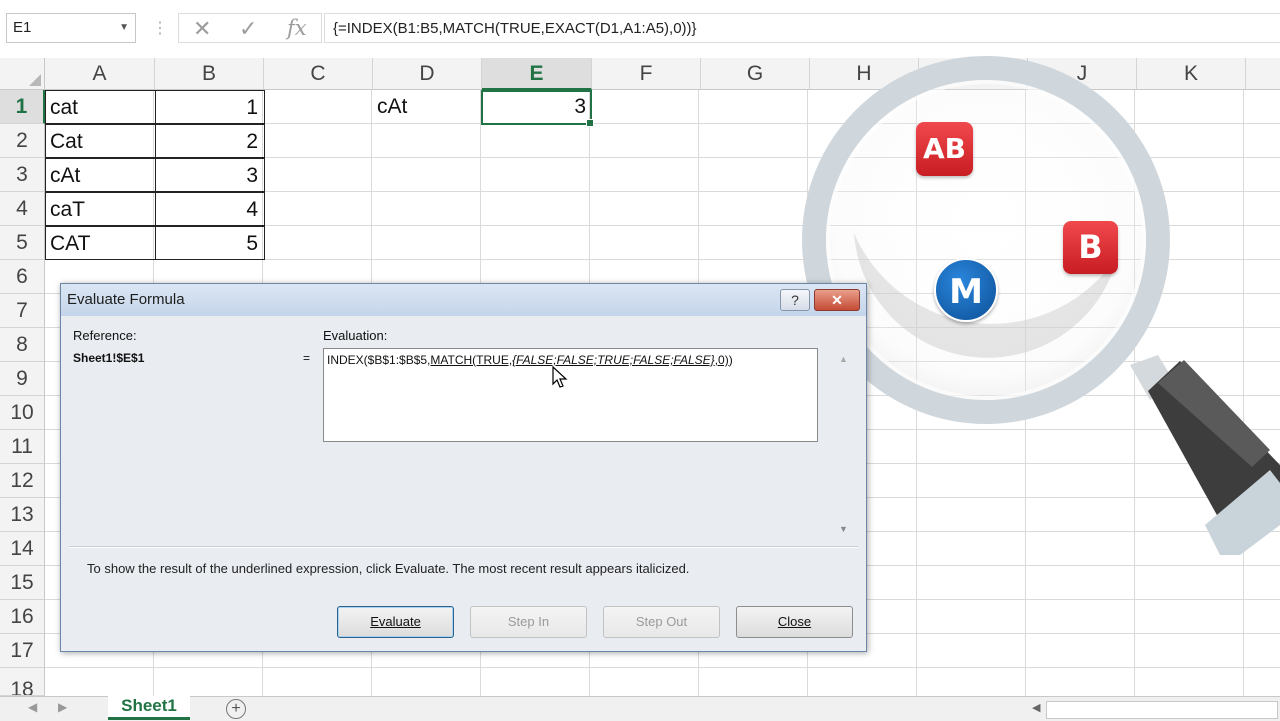 The image size is (1280, 721). I want to click on cancel-icon: ✕, so click(202, 29).